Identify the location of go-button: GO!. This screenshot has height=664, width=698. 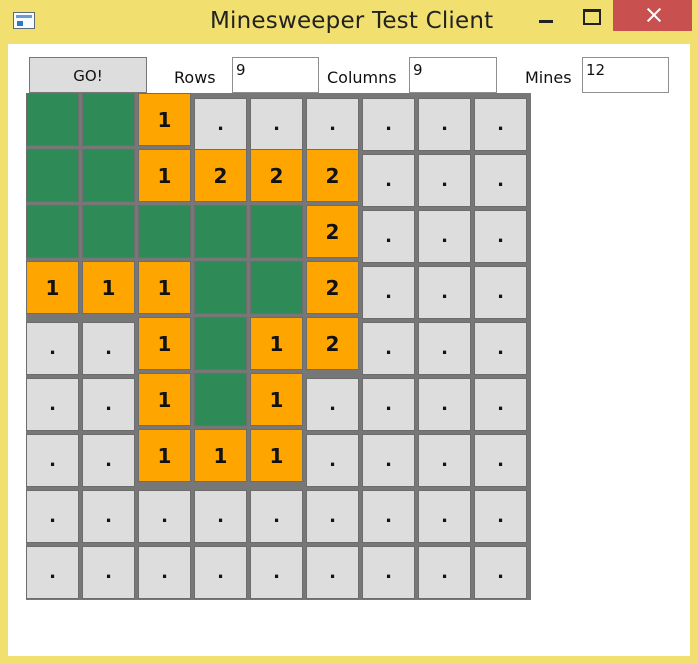
(88, 75).